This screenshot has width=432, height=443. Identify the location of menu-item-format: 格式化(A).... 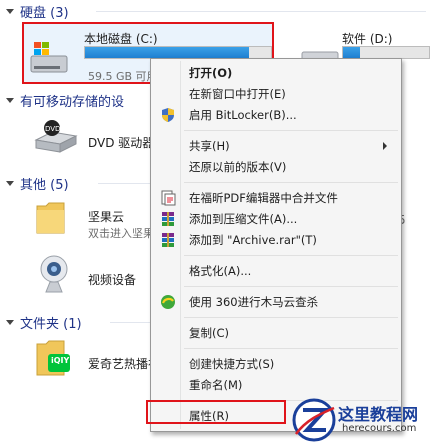
(275, 270).